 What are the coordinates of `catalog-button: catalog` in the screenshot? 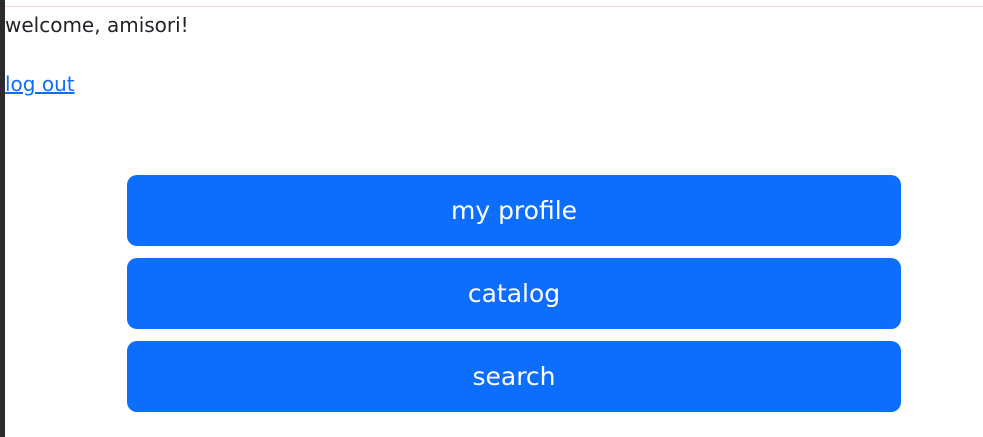 It's located at (514, 293).